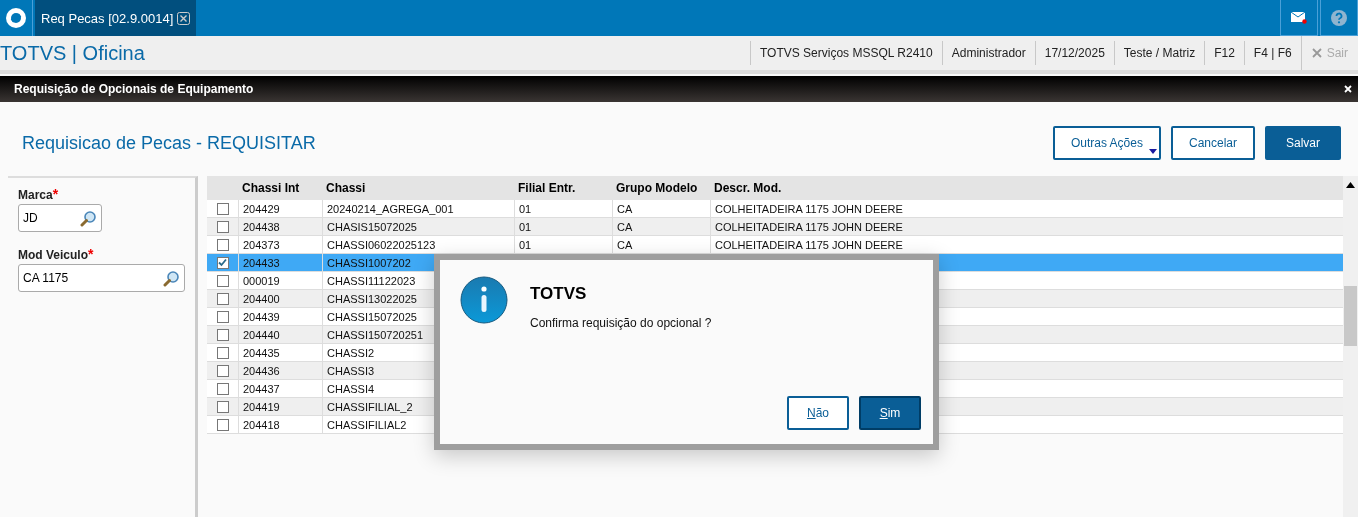 The image size is (1358, 517). I want to click on tab: Req Pecas [02.9.0014], so click(116, 18).